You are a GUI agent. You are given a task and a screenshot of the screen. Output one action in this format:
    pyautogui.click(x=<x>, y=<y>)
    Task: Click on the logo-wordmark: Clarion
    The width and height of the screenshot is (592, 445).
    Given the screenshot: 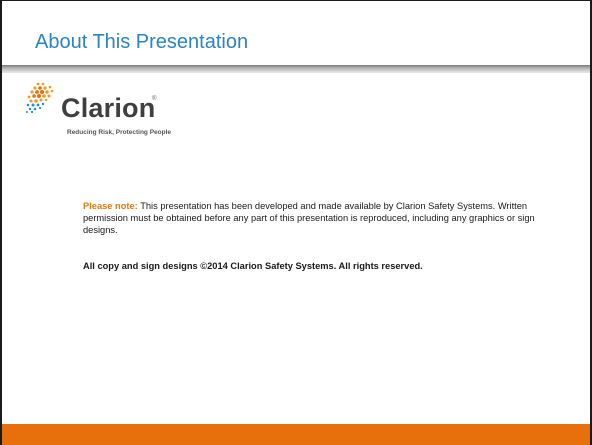 What is the action you would take?
    pyautogui.click(x=108, y=108)
    